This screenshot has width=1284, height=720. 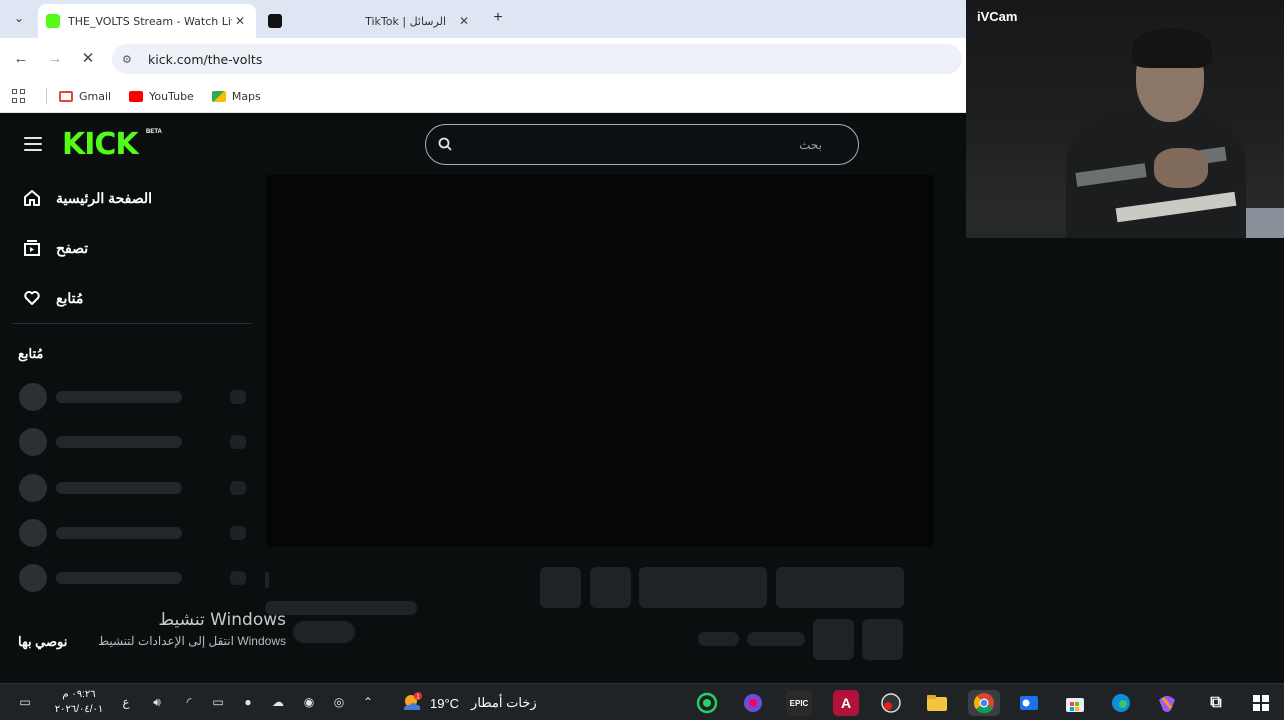 What do you see at coordinates (446, 145) in the screenshot?
I see `search-icon` at bounding box center [446, 145].